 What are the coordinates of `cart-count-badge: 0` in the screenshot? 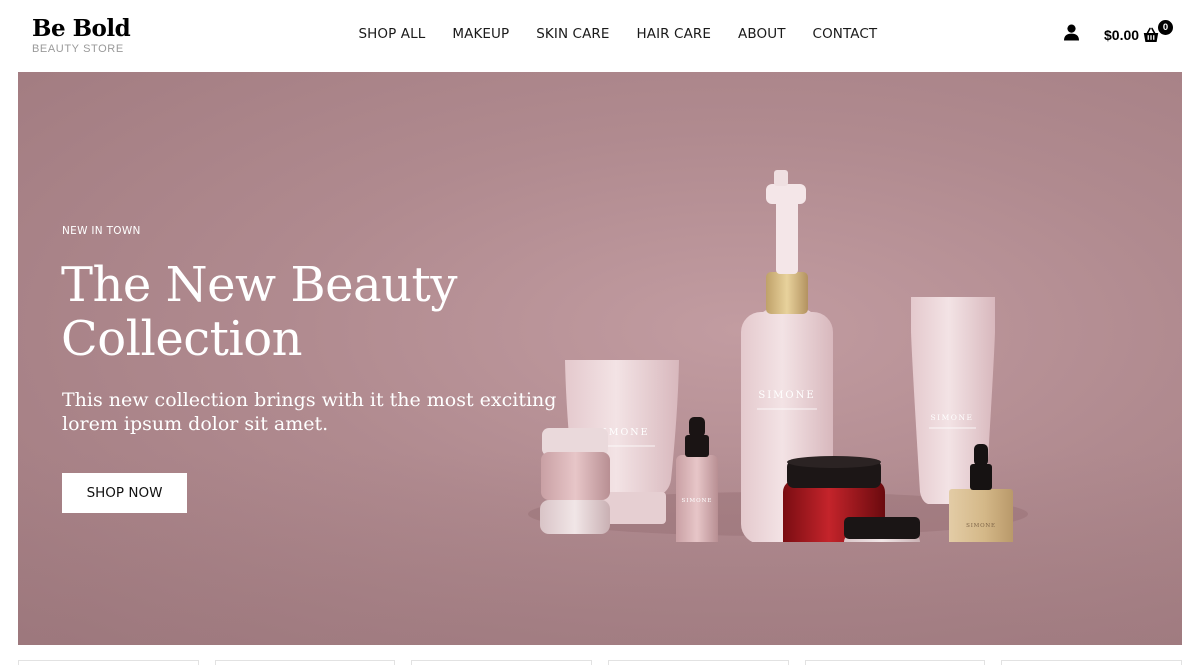 It's located at (1165, 27).